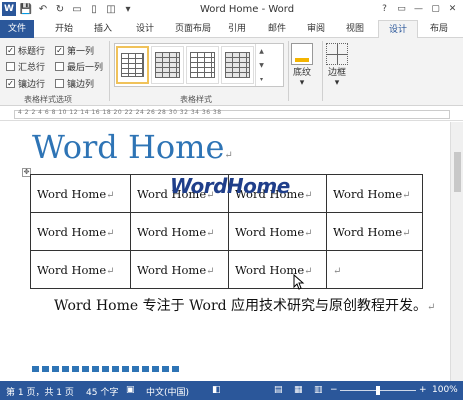 This screenshot has width=463, height=400. Describe the element at coordinates (277, 29) in the screenshot. I see `tab-mailings: 邮件` at that location.